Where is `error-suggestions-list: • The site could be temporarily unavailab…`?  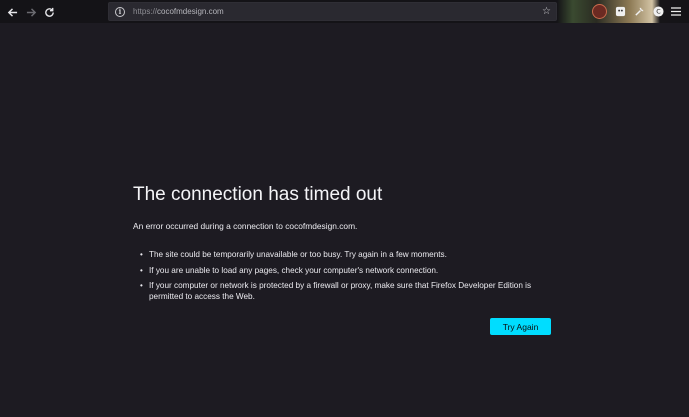 error-suggestions-list: • The site could be temporarily unavailab… is located at coordinates (350, 278).